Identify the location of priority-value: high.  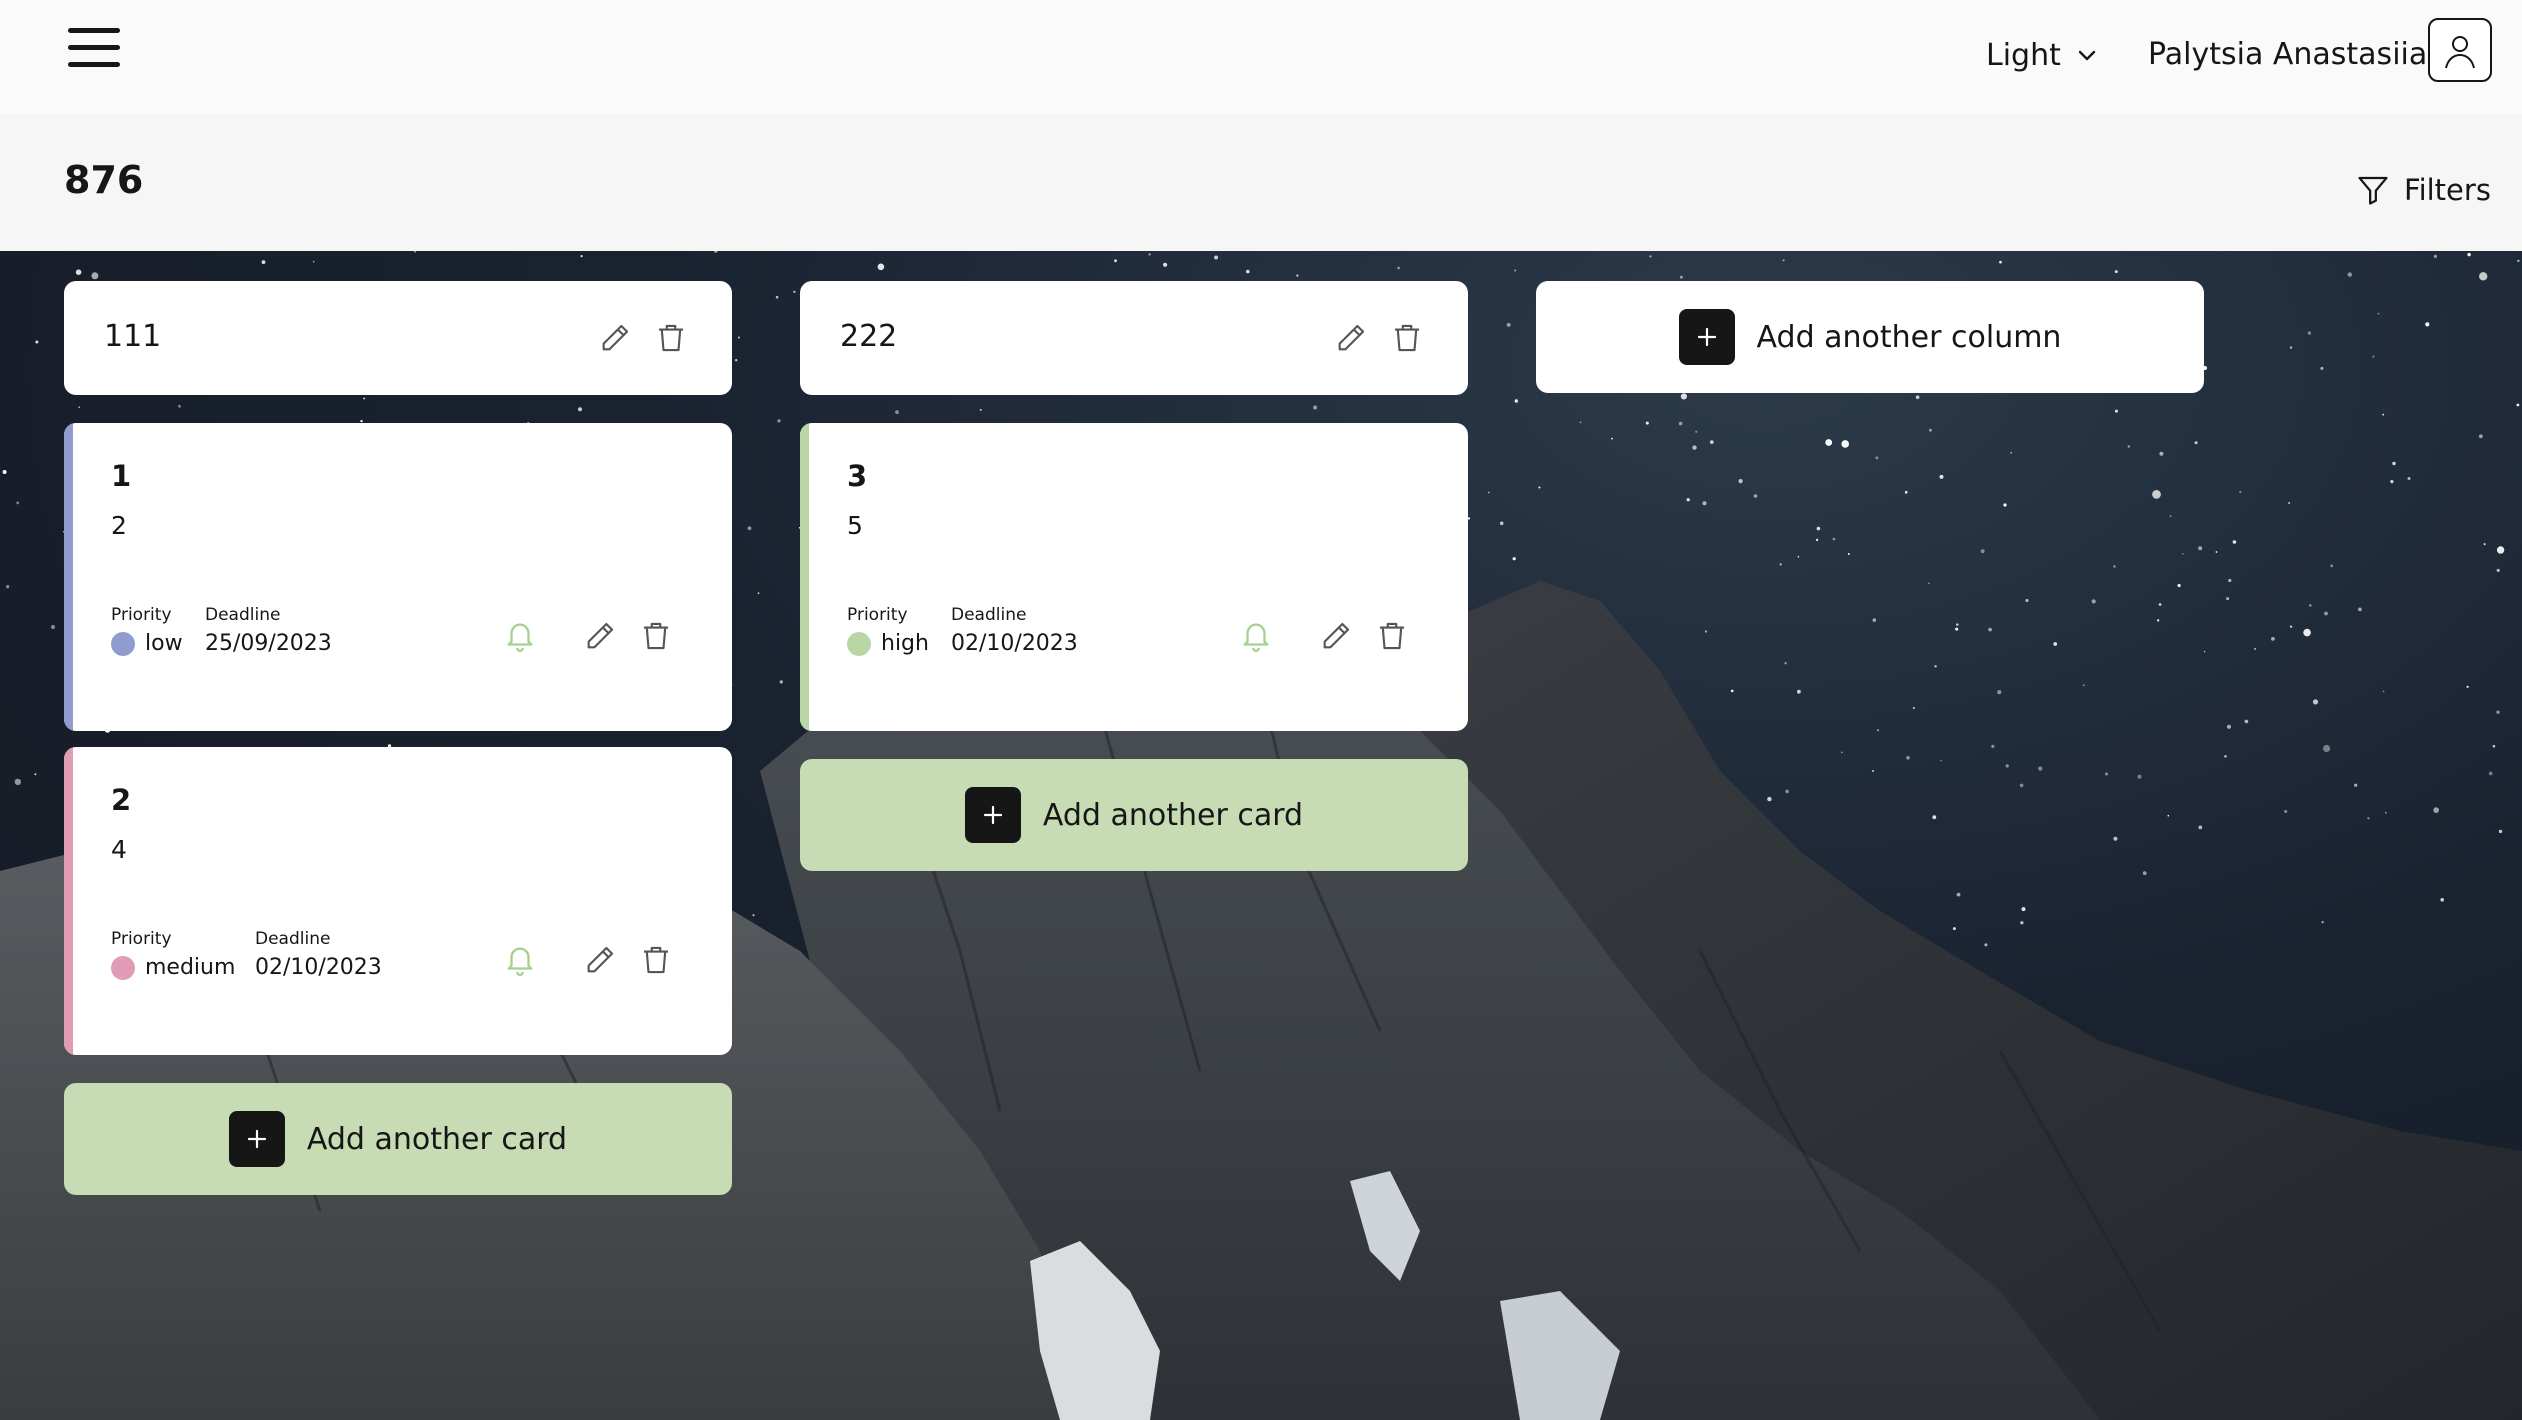
(888, 643).